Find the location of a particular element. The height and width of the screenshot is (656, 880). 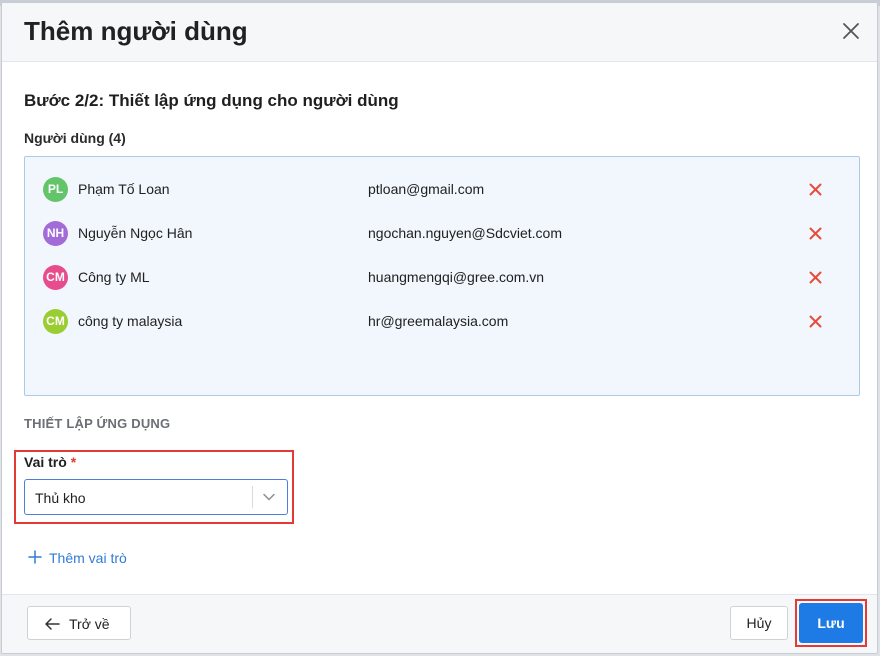

close-button is located at coordinates (851, 31).